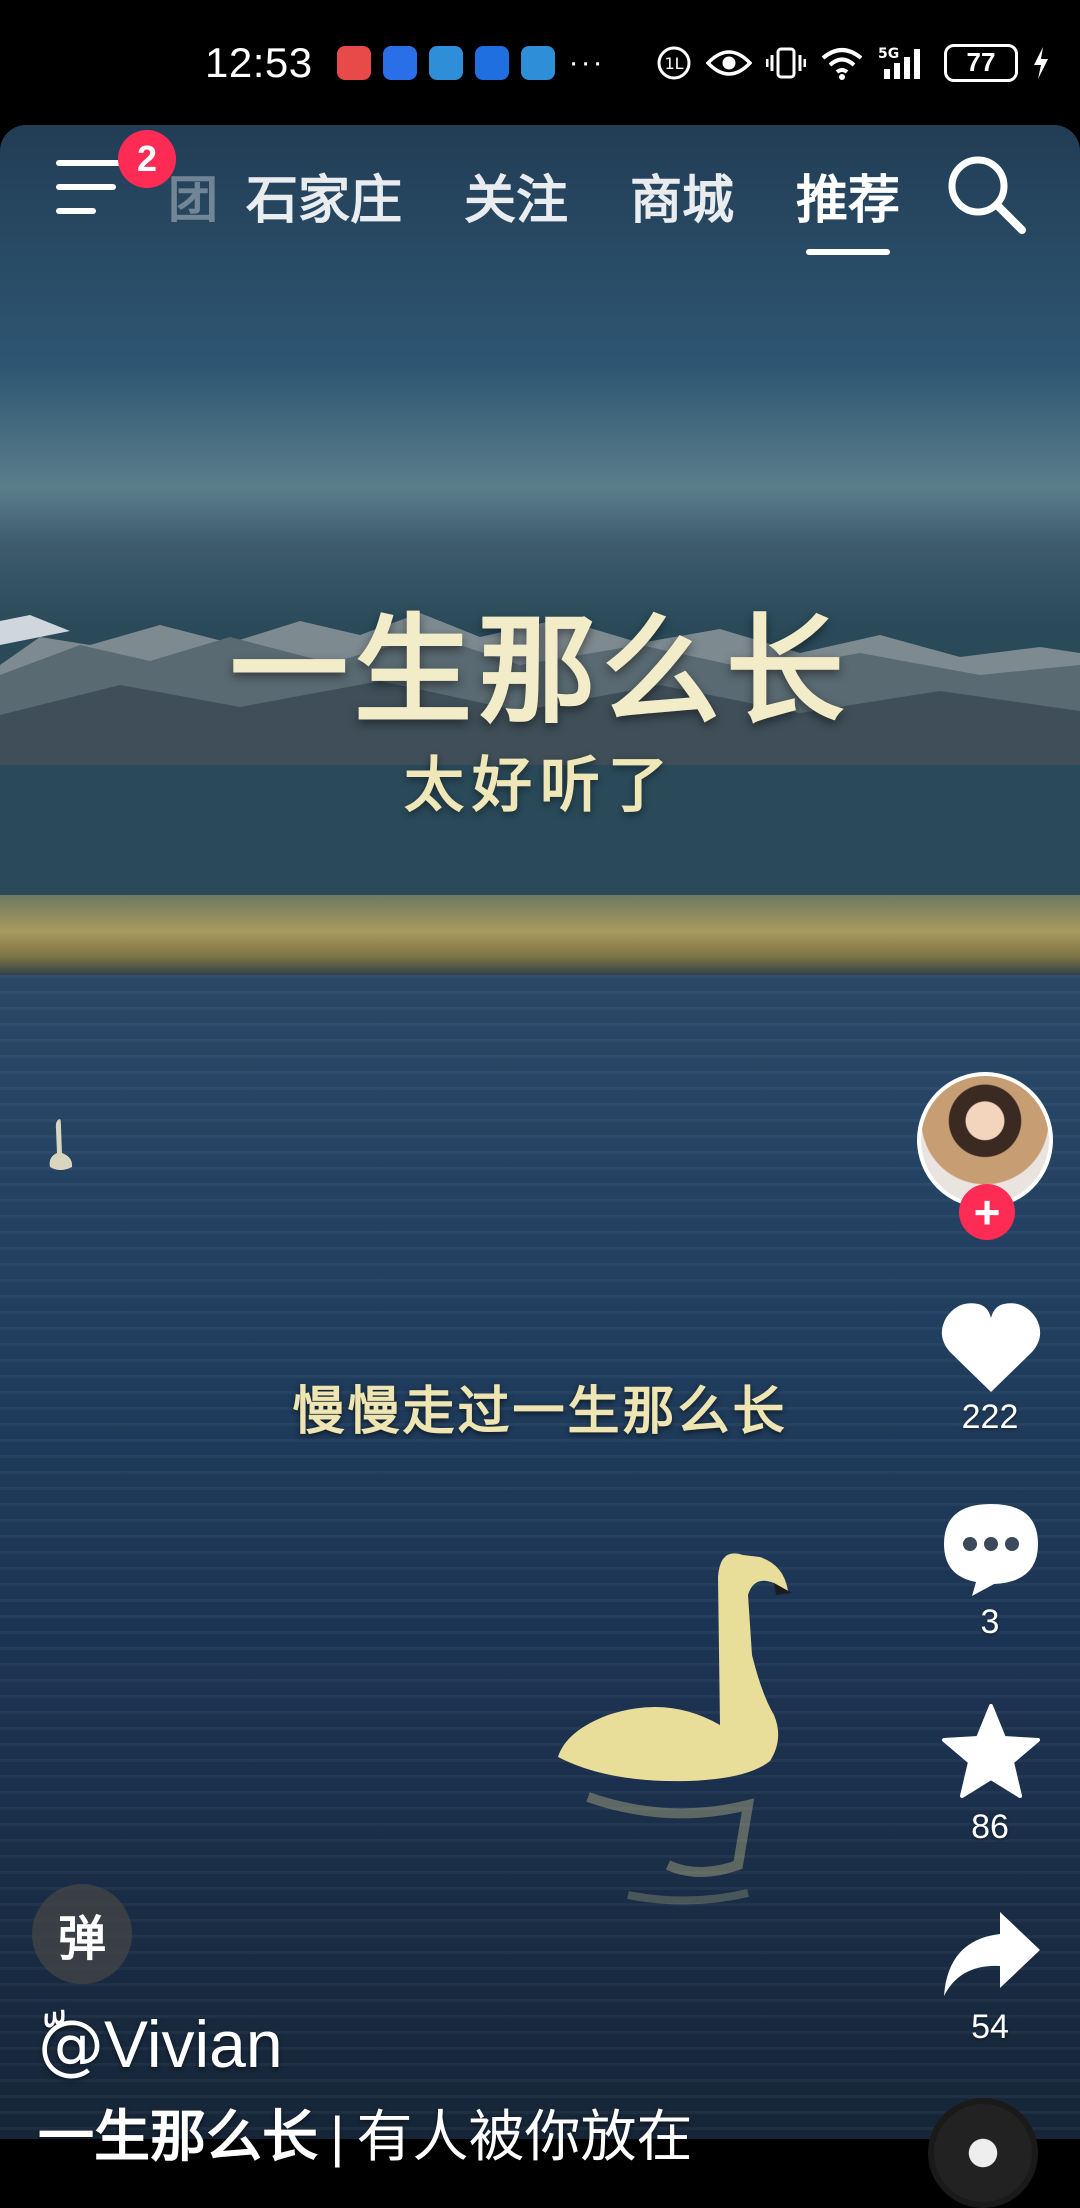  Describe the element at coordinates (324, 195) in the screenshot. I see `tab-local: 石家庄` at that location.